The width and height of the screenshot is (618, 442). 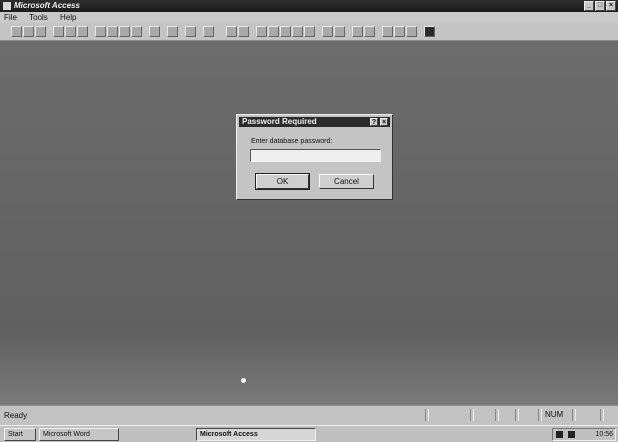 What do you see at coordinates (231, 31) in the screenshot?
I see `properties-icon` at bounding box center [231, 31].